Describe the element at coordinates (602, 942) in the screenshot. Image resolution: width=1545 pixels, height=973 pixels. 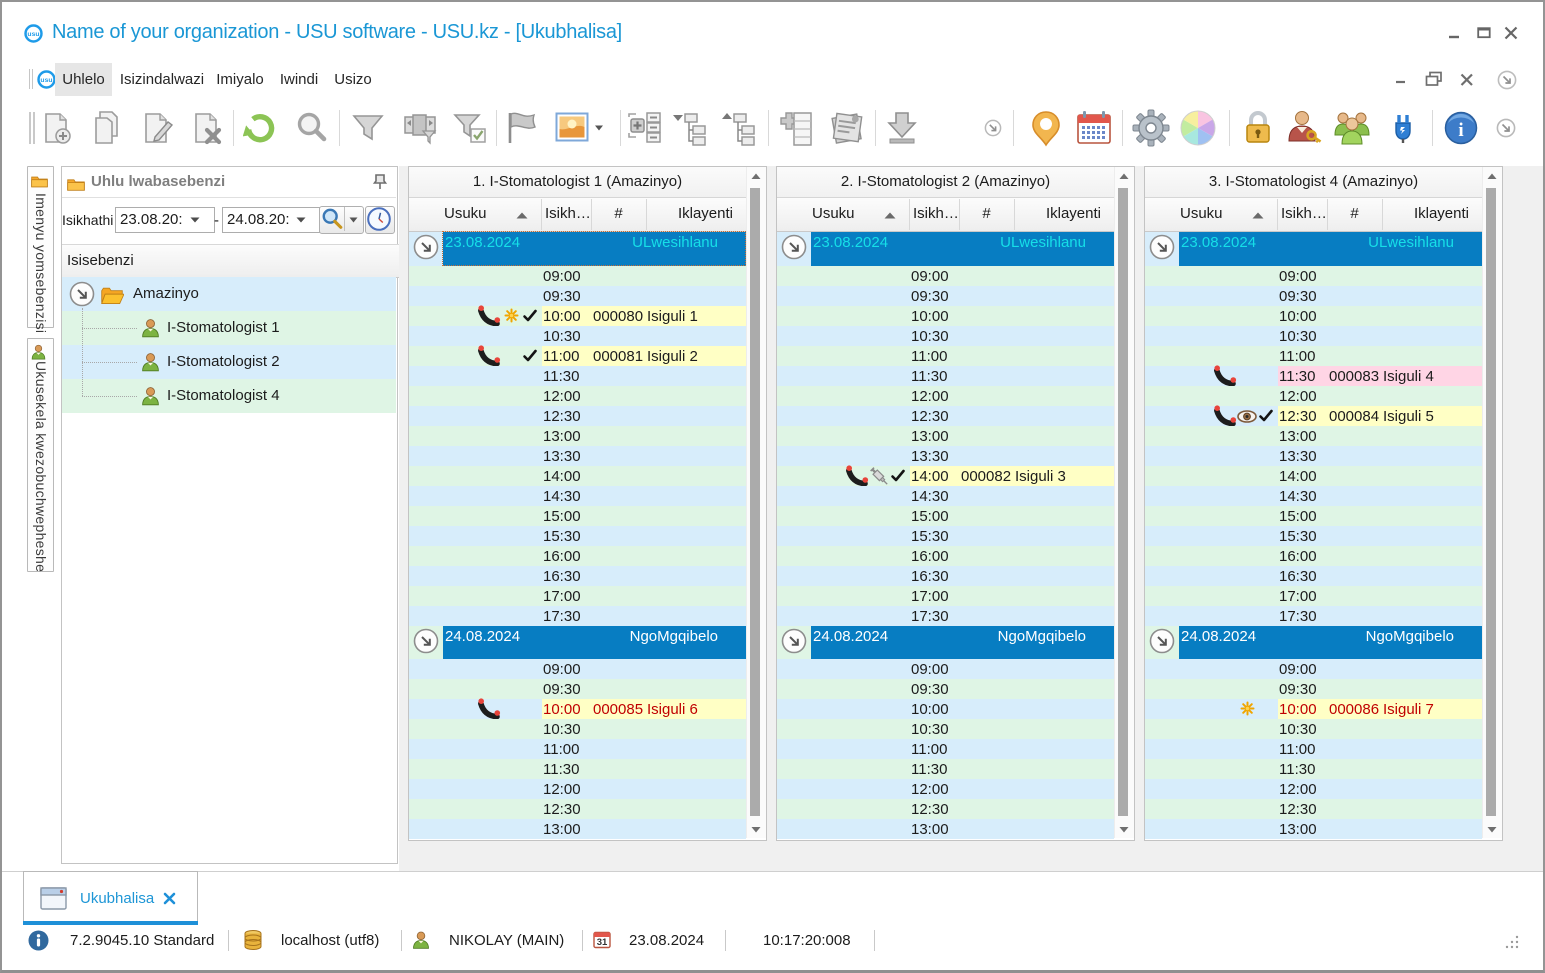
I see `svg-text: 31` at that location.